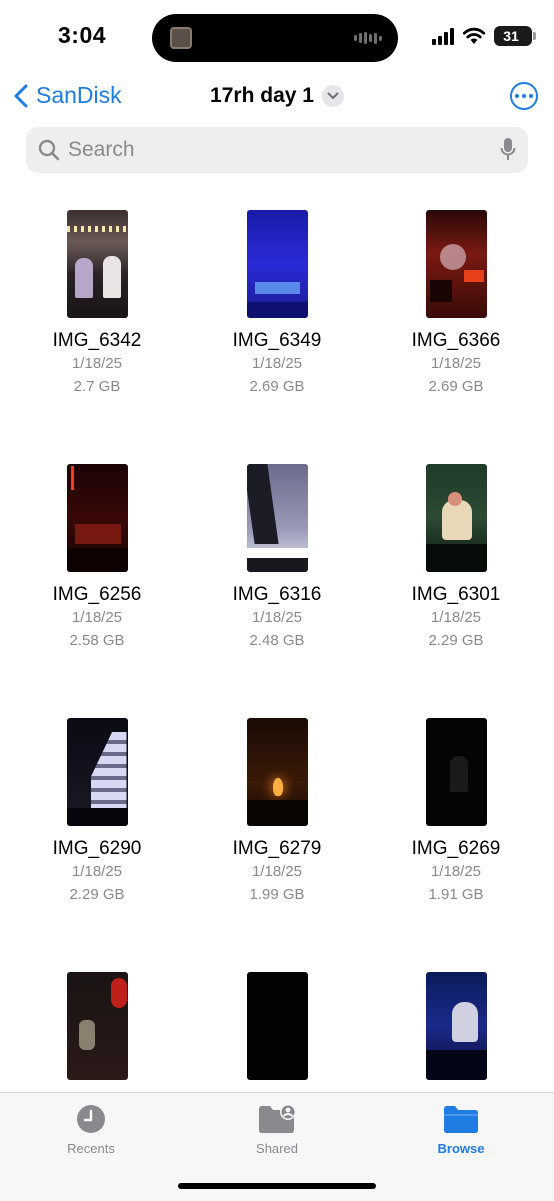 The height and width of the screenshot is (1201, 554). I want to click on cellular-signal-icon, so click(443, 36).